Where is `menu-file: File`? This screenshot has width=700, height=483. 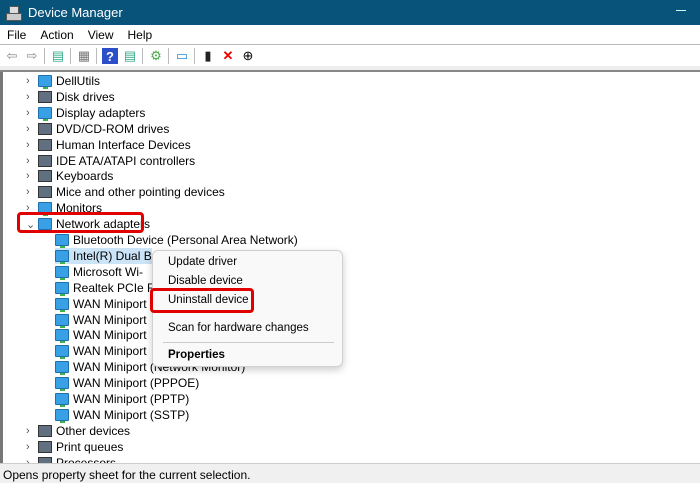
menu-file: File is located at coordinates (16, 35).